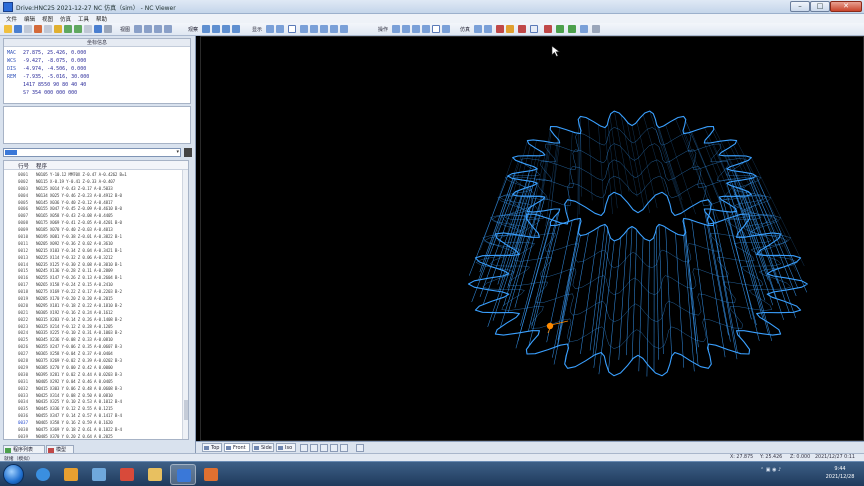  I want to click on stop-icon, so click(500, 29).